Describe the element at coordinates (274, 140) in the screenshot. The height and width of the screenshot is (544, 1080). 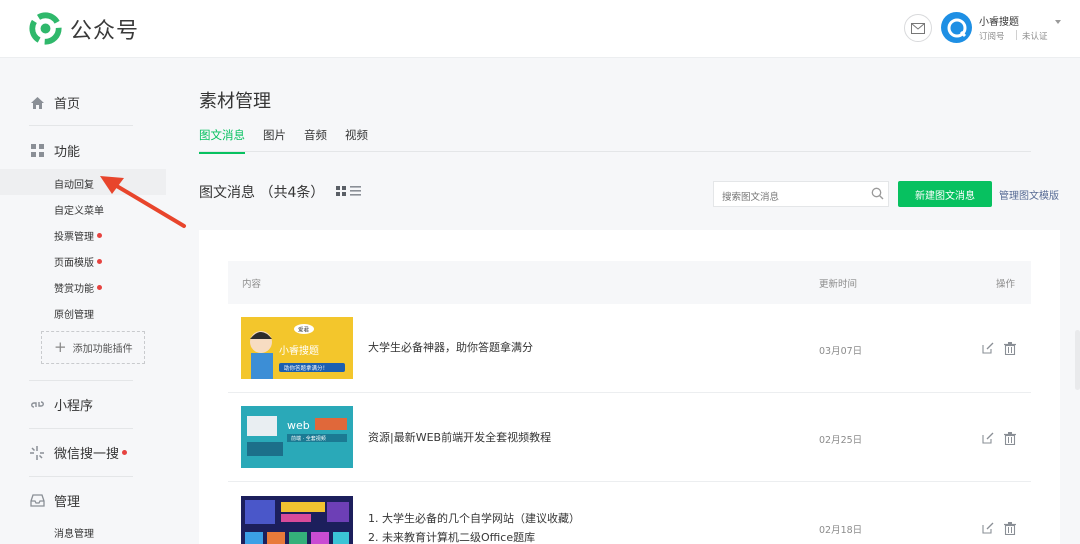
I see `tab-images: 图片` at that location.